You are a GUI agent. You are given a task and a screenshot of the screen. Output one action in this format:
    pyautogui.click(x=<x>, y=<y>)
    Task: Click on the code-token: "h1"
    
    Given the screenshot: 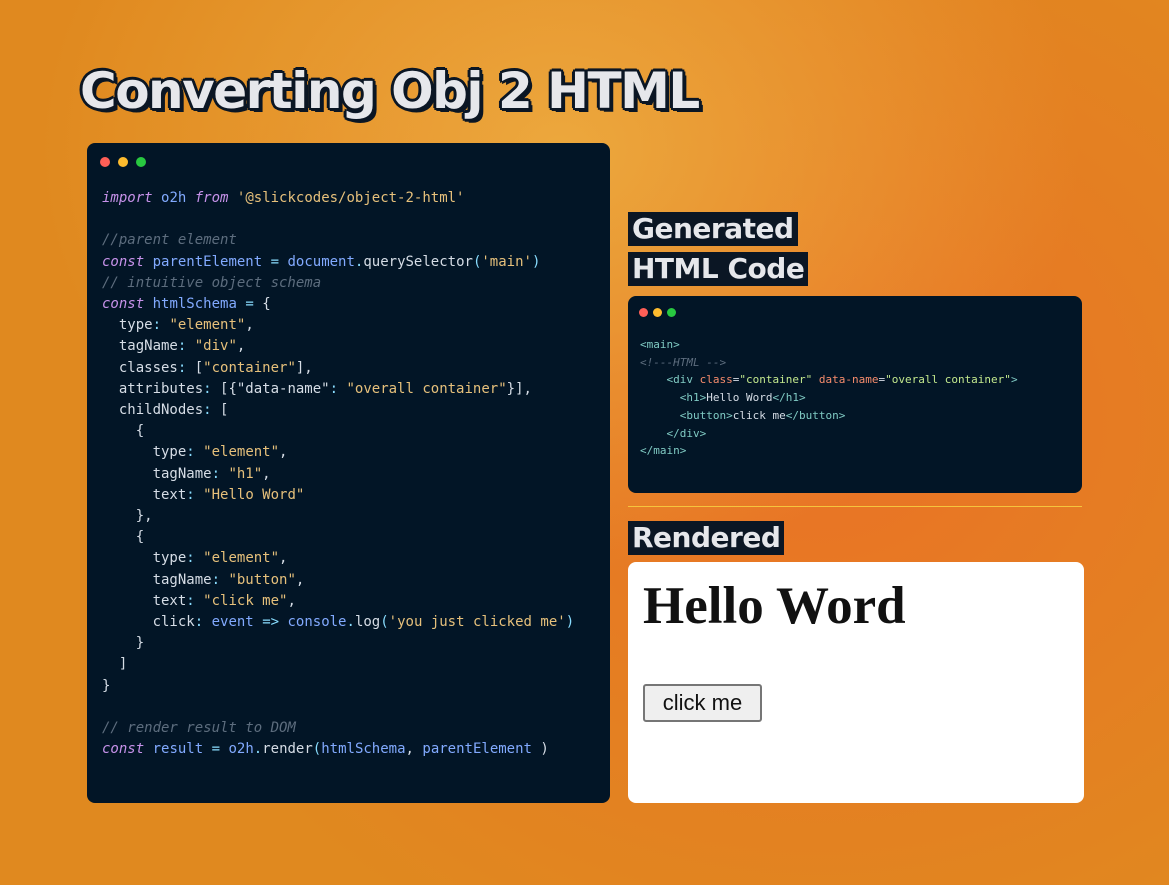 What is the action you would take?
    pyautogui.click(x=245, y=473)
    